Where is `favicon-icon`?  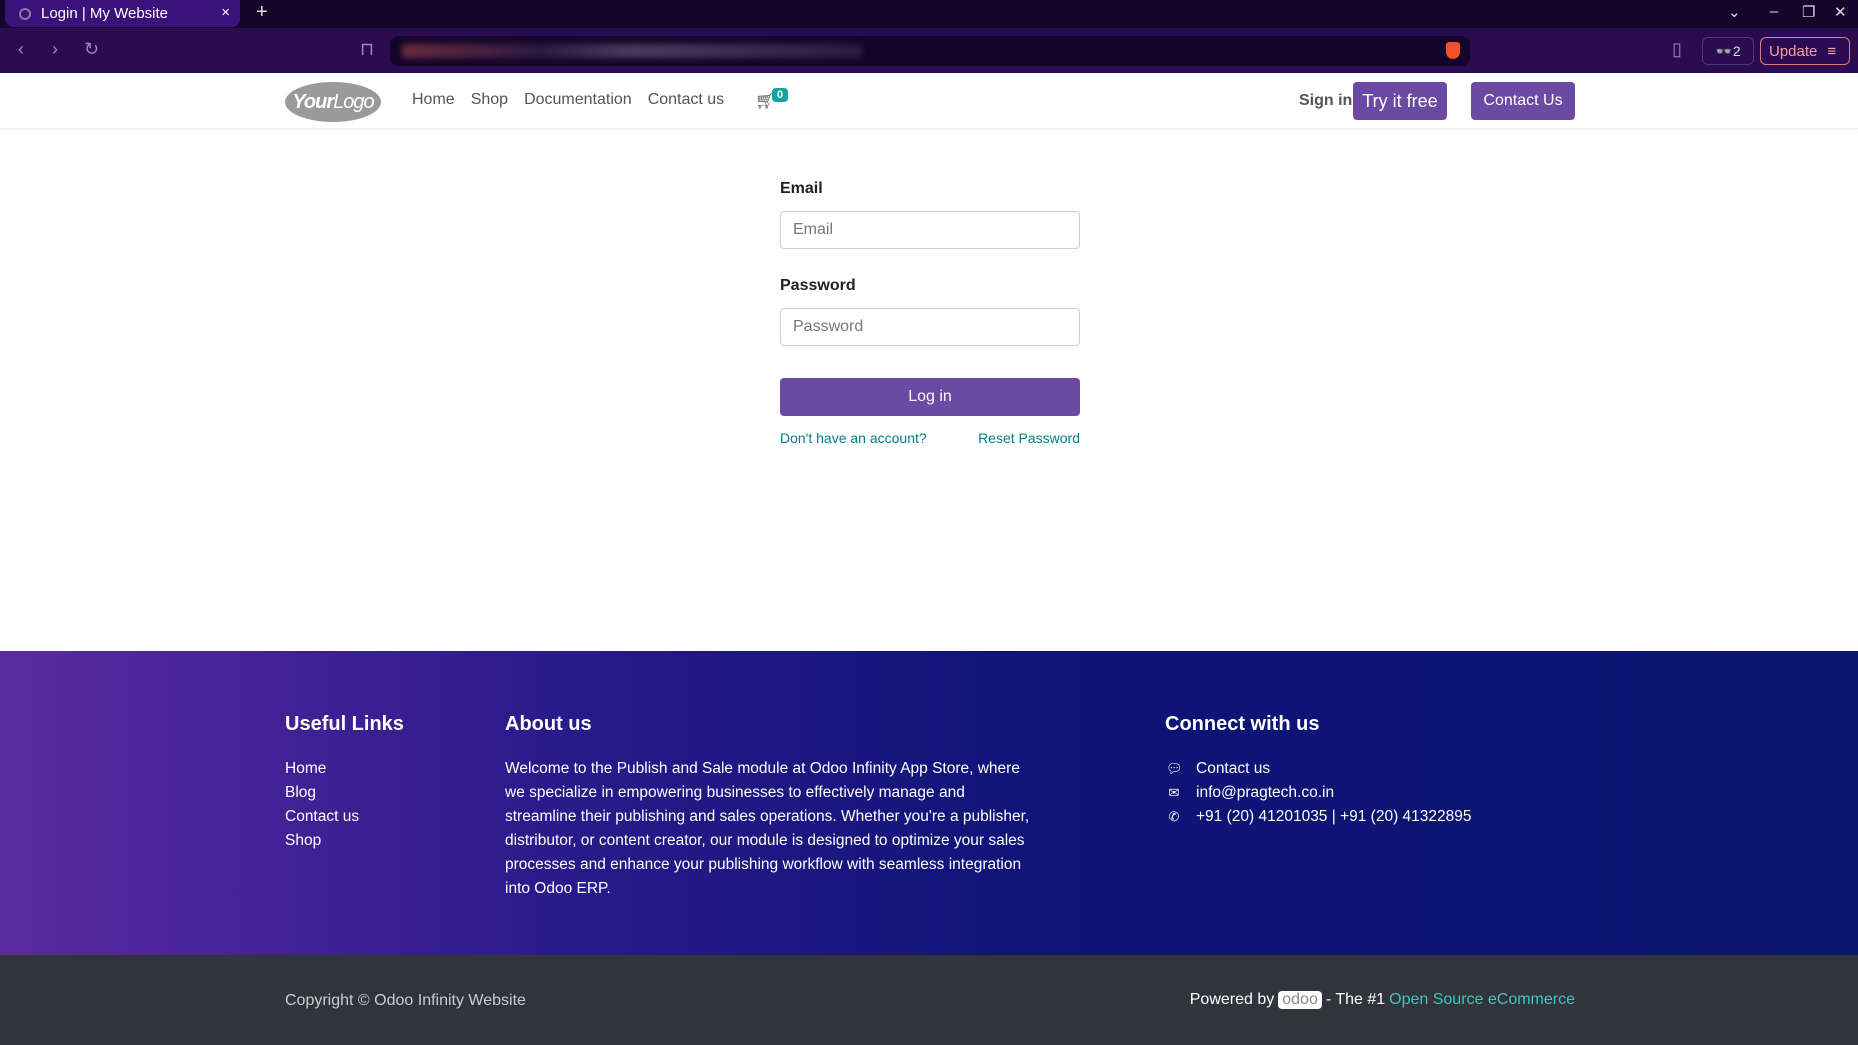 favicon-icon is located at coordinates (25, 13).